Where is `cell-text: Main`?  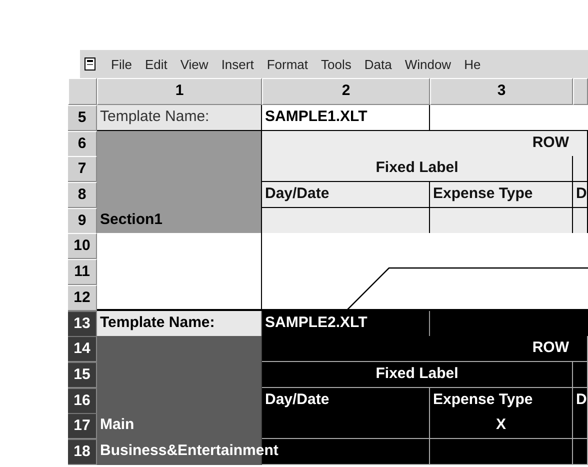 cell-text: Main is located at coordinates (117, 425).